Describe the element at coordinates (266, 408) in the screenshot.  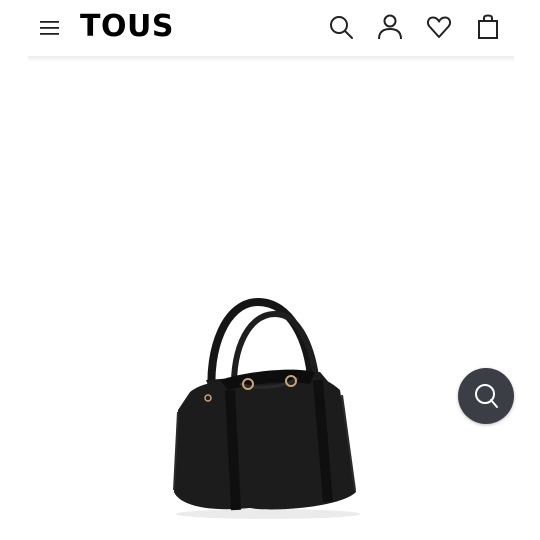
I see `black-handbag` at that location.